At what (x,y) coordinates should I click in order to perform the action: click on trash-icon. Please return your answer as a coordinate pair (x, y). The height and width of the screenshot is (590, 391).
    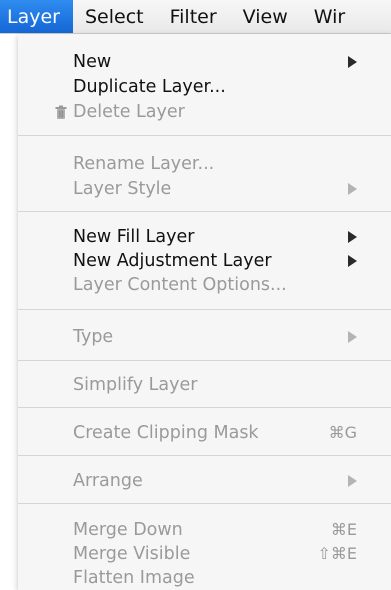
    Looking at the image, I should click on (61, 112).